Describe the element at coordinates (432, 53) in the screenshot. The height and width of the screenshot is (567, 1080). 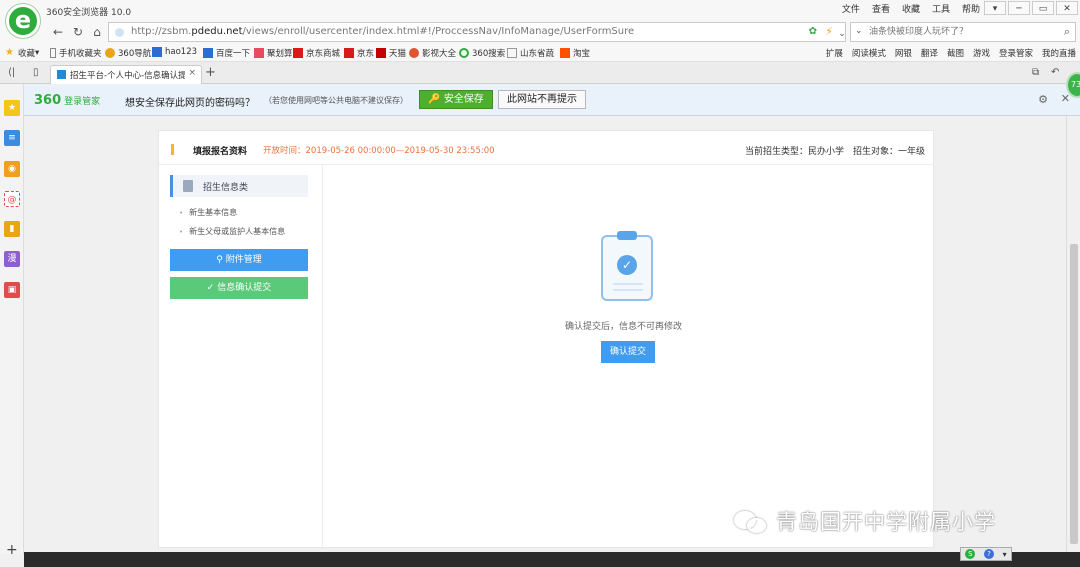
I see `bookmark-item: 影视大全` at that location.